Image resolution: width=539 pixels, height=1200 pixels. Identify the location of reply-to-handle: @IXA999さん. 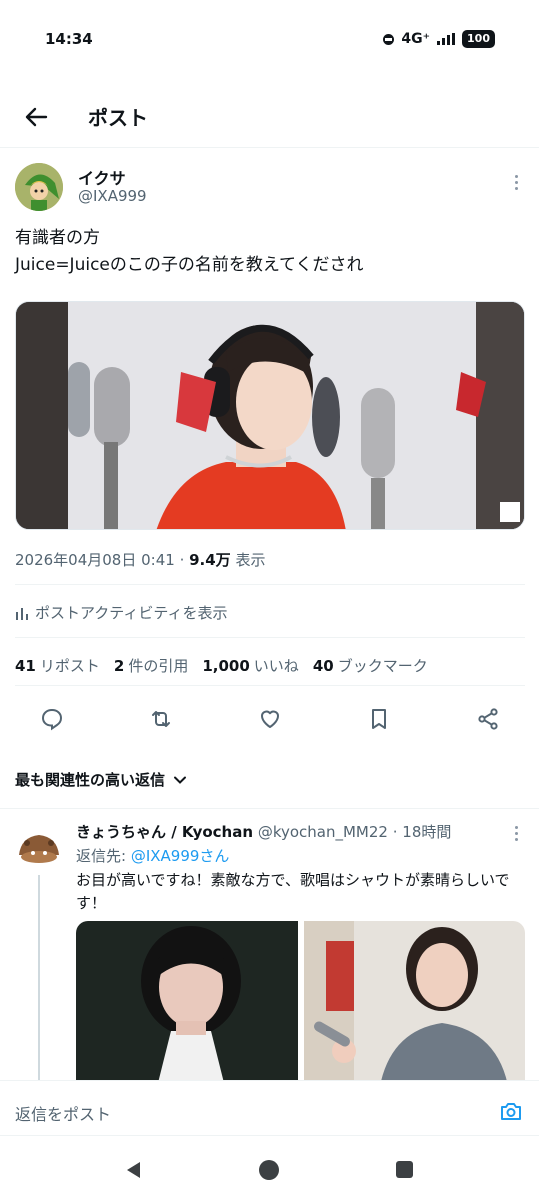
(180, 856).